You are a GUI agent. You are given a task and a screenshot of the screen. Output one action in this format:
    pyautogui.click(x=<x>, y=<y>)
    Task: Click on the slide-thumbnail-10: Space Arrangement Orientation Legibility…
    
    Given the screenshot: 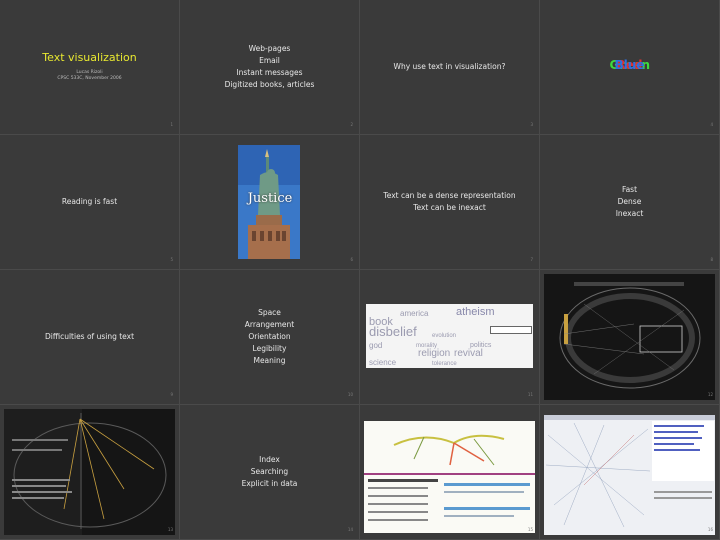 What is the action you would take?
    pyautogui.click(x=269, y=337)
    